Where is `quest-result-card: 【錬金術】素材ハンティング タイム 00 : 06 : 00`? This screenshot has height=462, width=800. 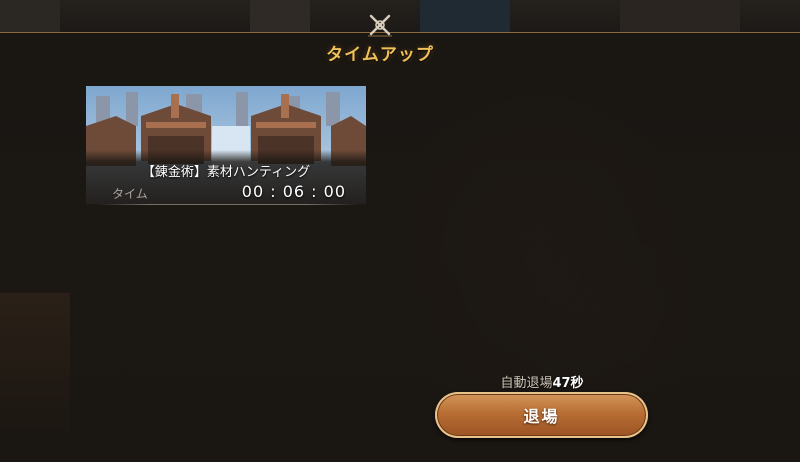
quest-result-card: 【錬金術】素材ハンティング タイム 00 : 06 : 00 is located at coordinates (226, 145).